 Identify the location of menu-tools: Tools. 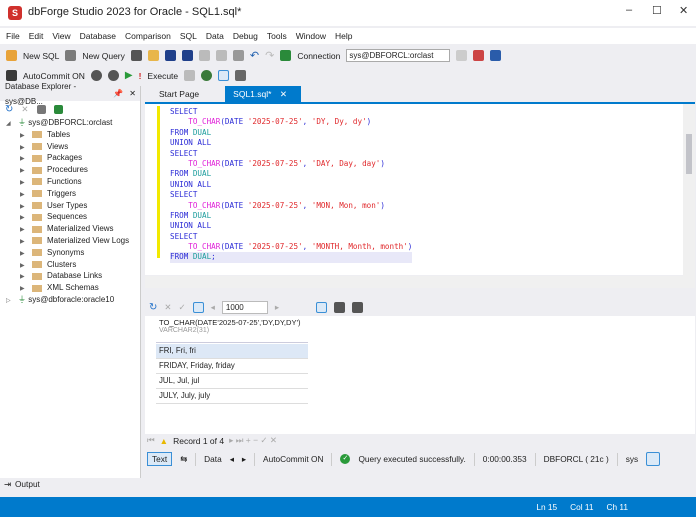
(277, 36).